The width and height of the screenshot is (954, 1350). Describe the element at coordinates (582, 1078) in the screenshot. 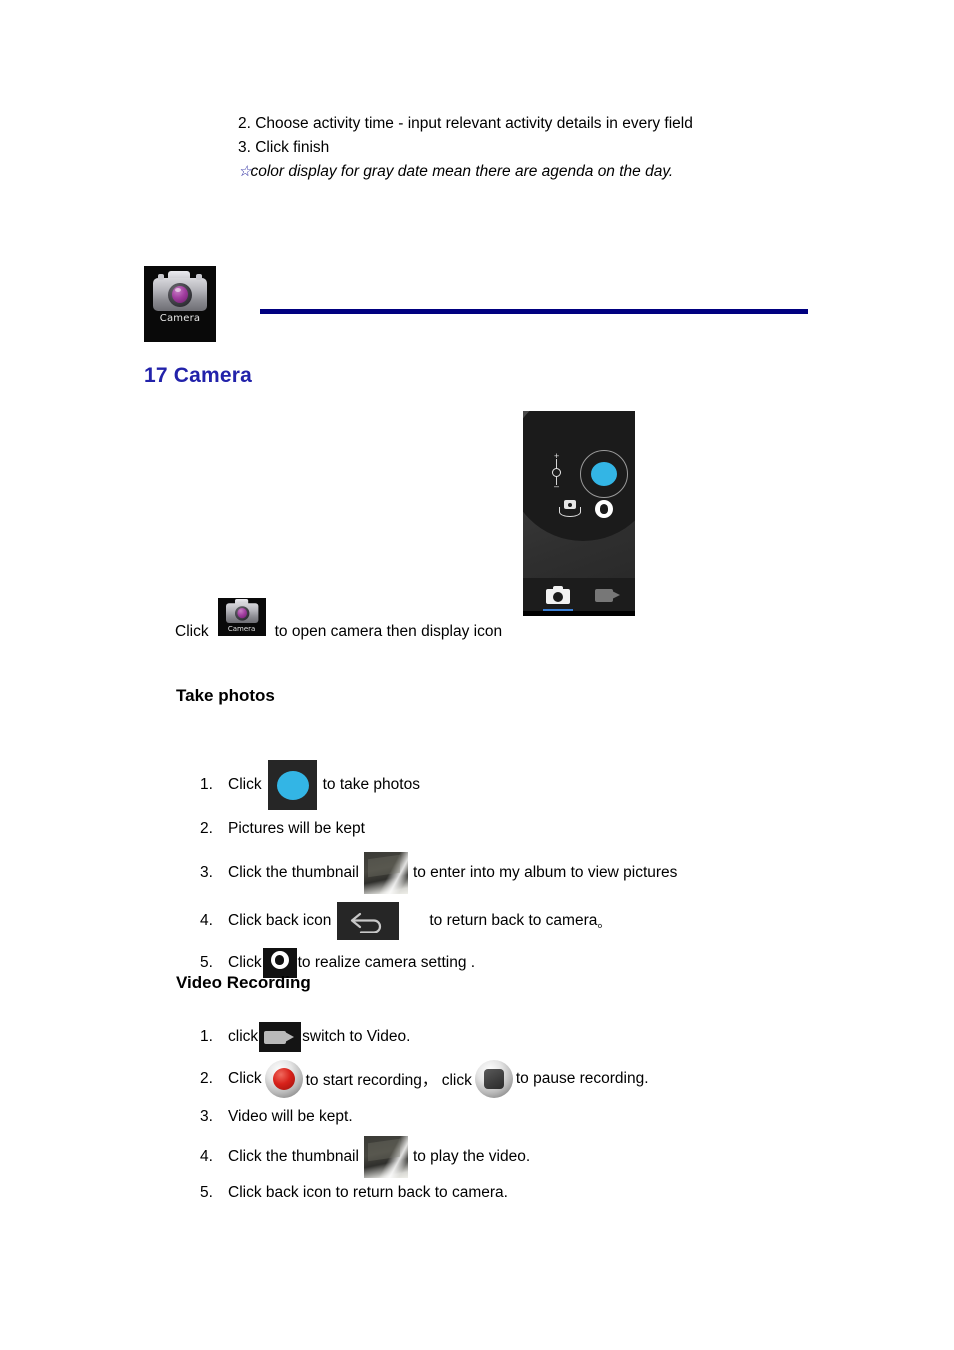

I see `step-text-post: to pause recording.` at that location.